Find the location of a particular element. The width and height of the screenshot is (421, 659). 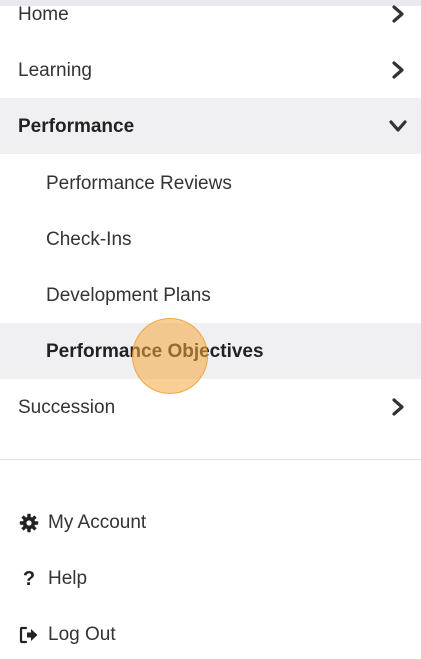

nav-item-learning: Learning is located at coordinates (210, 70).